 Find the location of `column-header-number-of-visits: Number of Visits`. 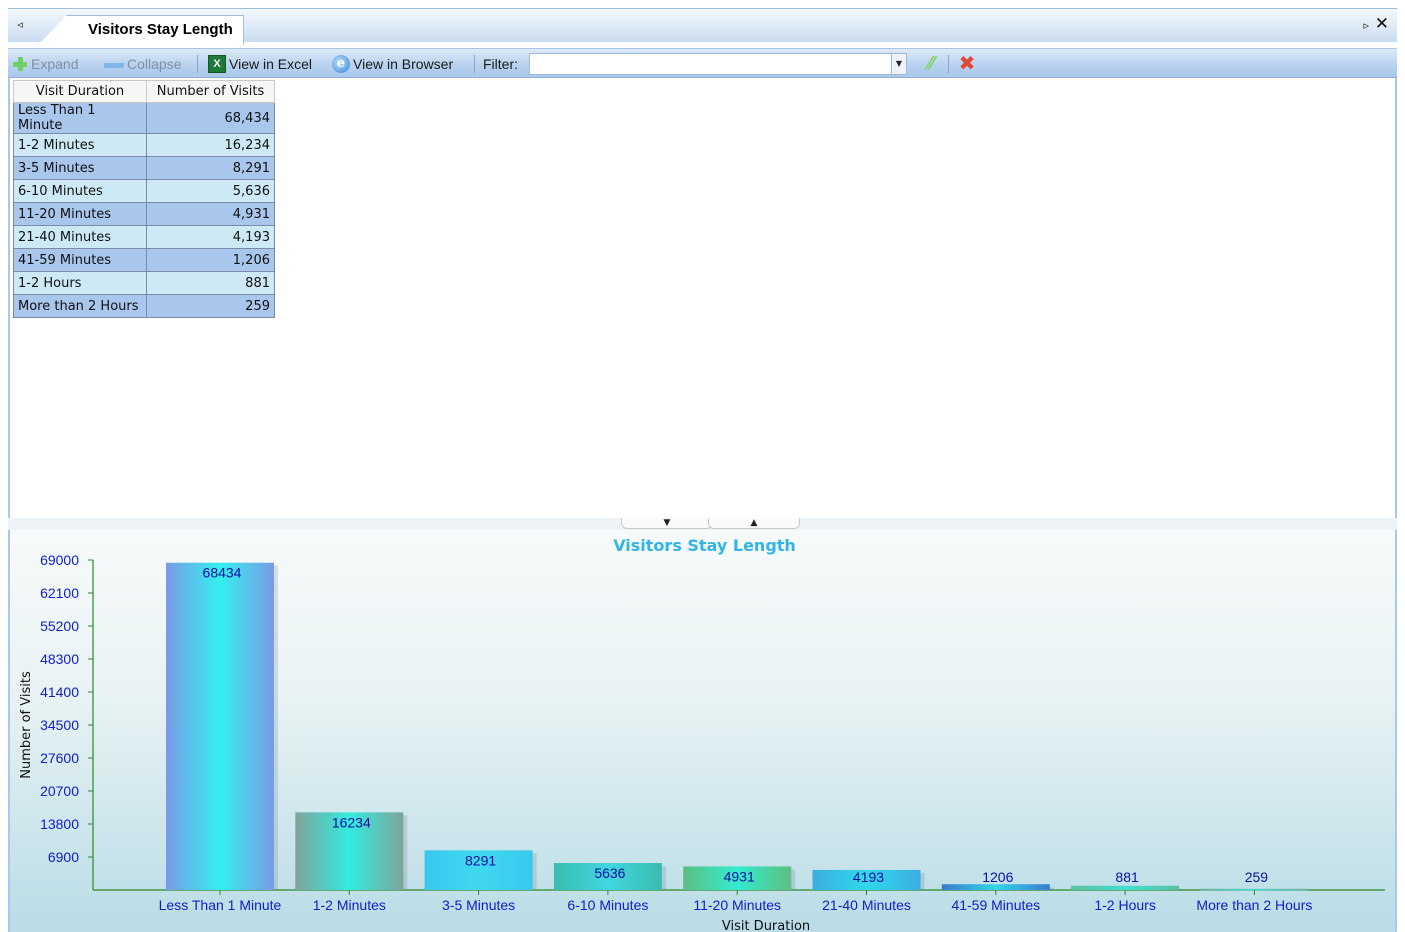

column-header-number-of-visits: Number of Visits is located at coordinates (210, 91).